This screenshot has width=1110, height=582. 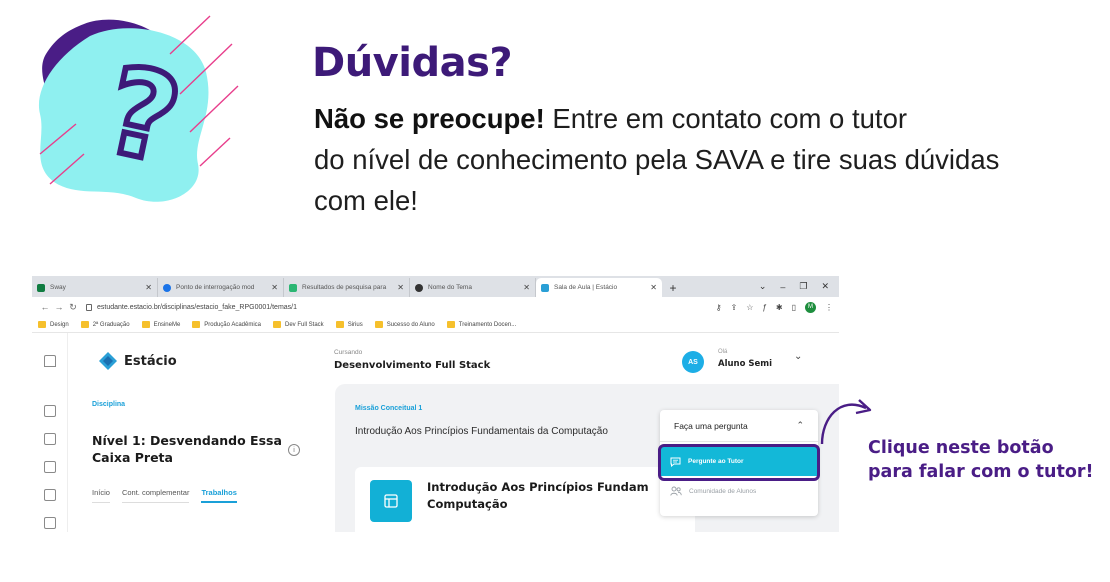 I want to click on bookmark-folder: EnsineMe, so click(x=161, y=324).